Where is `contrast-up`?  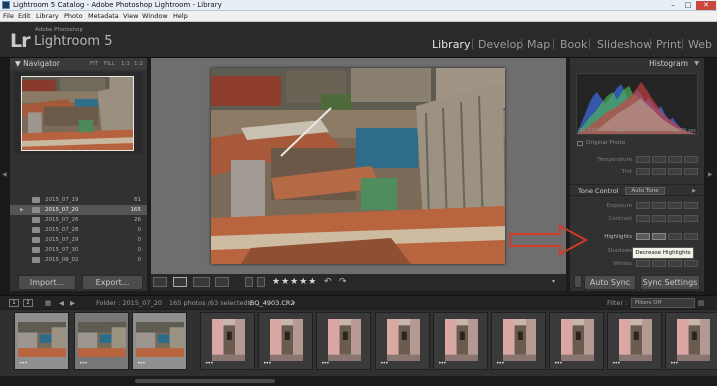 contrast-up is located at coordinates (675, 218).